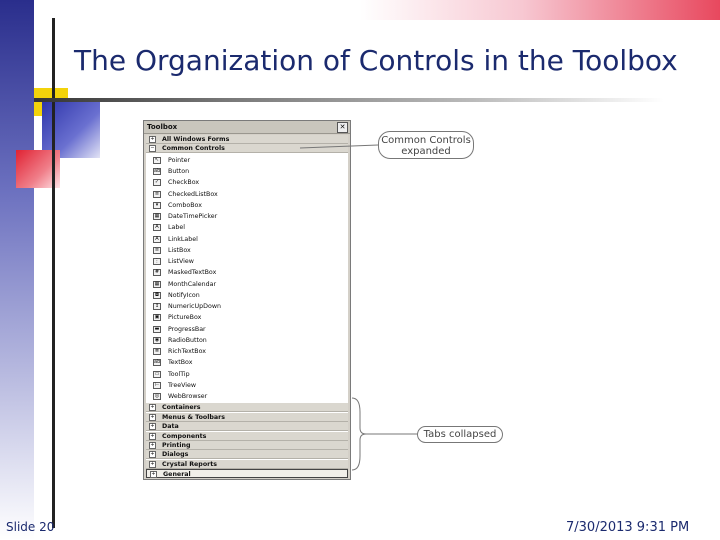  What do you see at coordinates (30, 527) in the screenshot?
I see `slide-number: Slide 20` at bounding box center [30, 527].